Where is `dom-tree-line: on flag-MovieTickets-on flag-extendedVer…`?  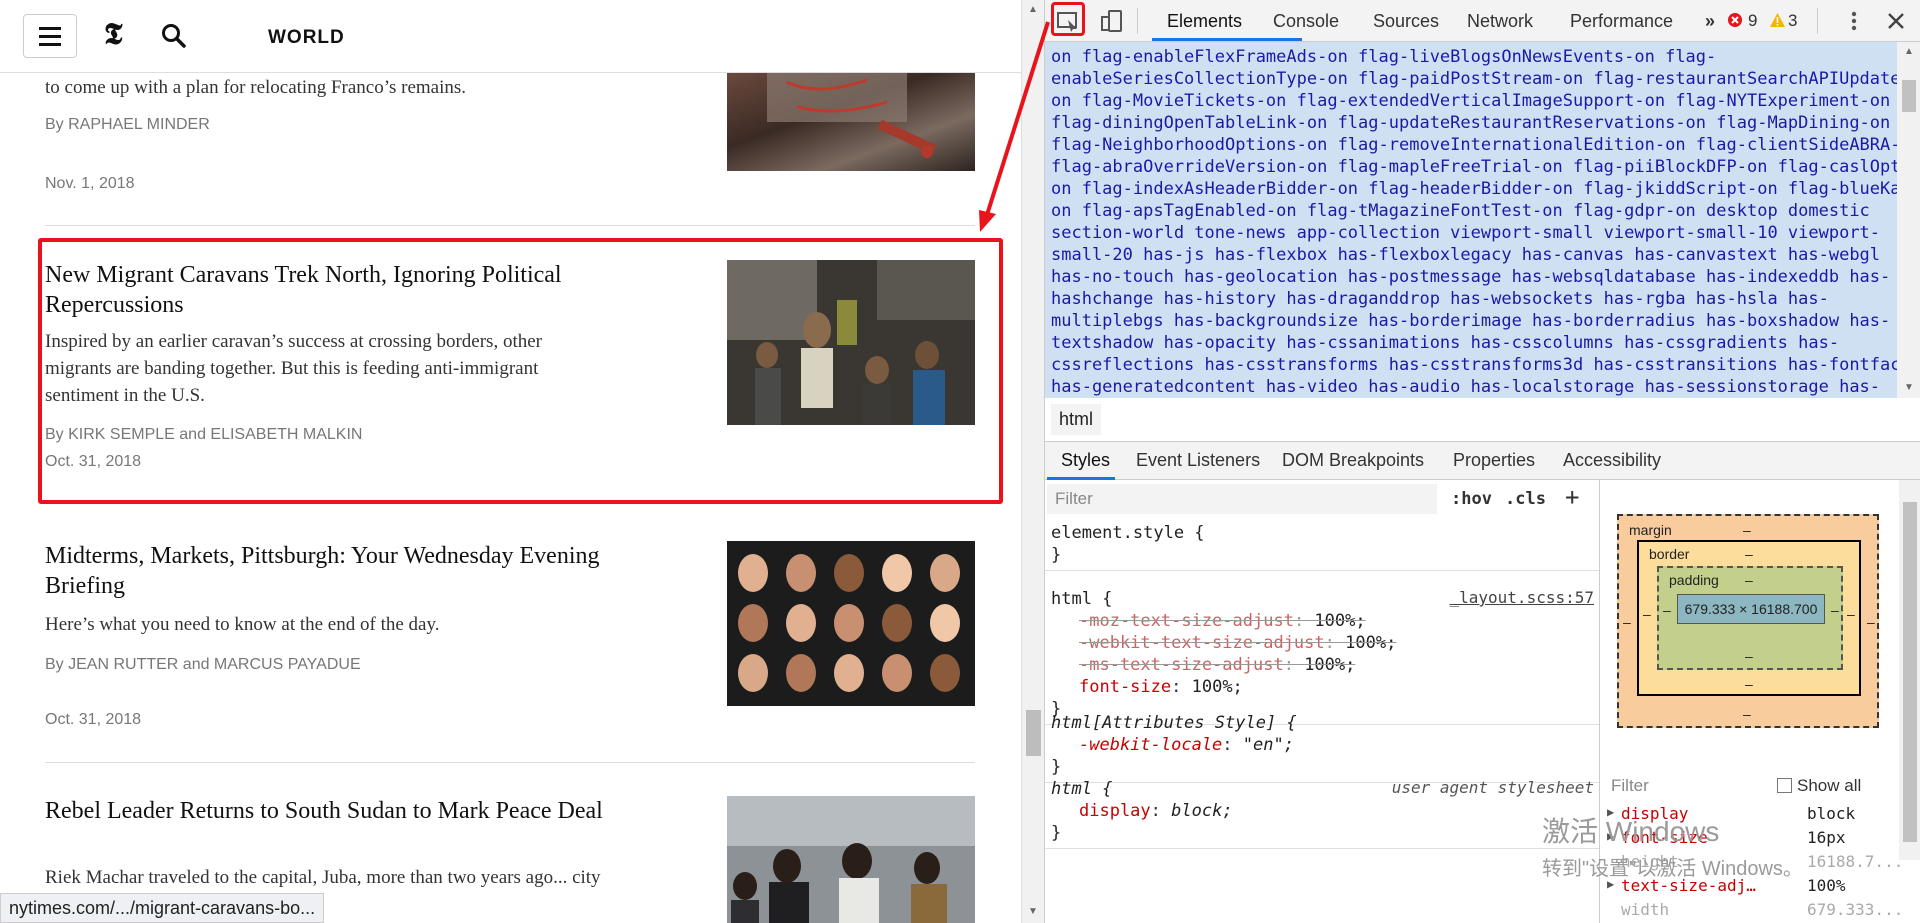
dom-tree-line: on flag-MovieTickets-on flag-extendedVer… is located at coordinates (1471, 101).